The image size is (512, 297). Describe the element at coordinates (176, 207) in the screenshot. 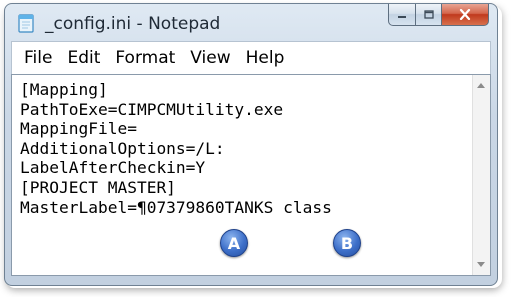

I see `editor-line: MasterLabel=¶07379860TANKS class` at that location.